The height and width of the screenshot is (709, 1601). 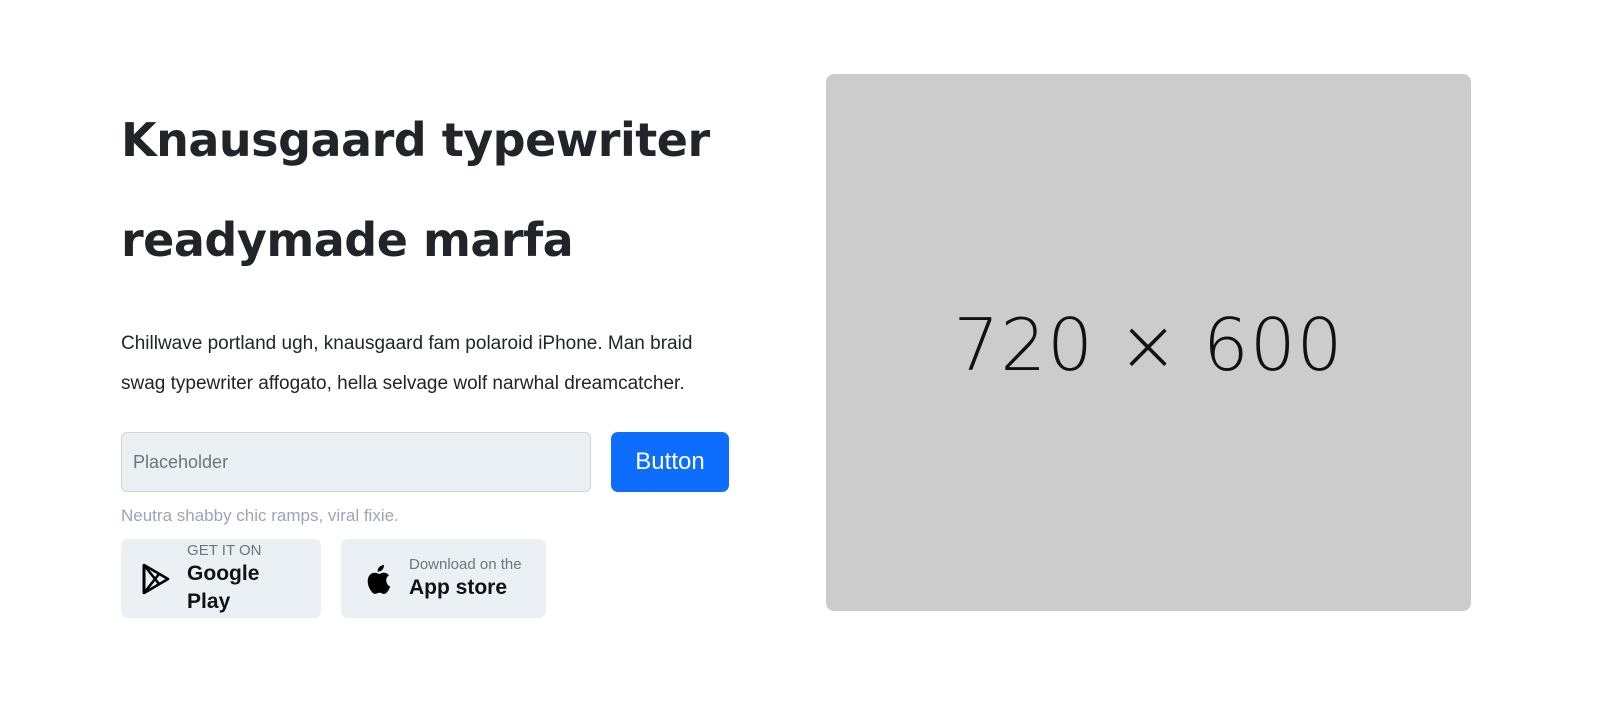 What do you see at coordinates (670, 462) in the screenshot?
I see `submit-button: Button` at bounding box center [670, 462].